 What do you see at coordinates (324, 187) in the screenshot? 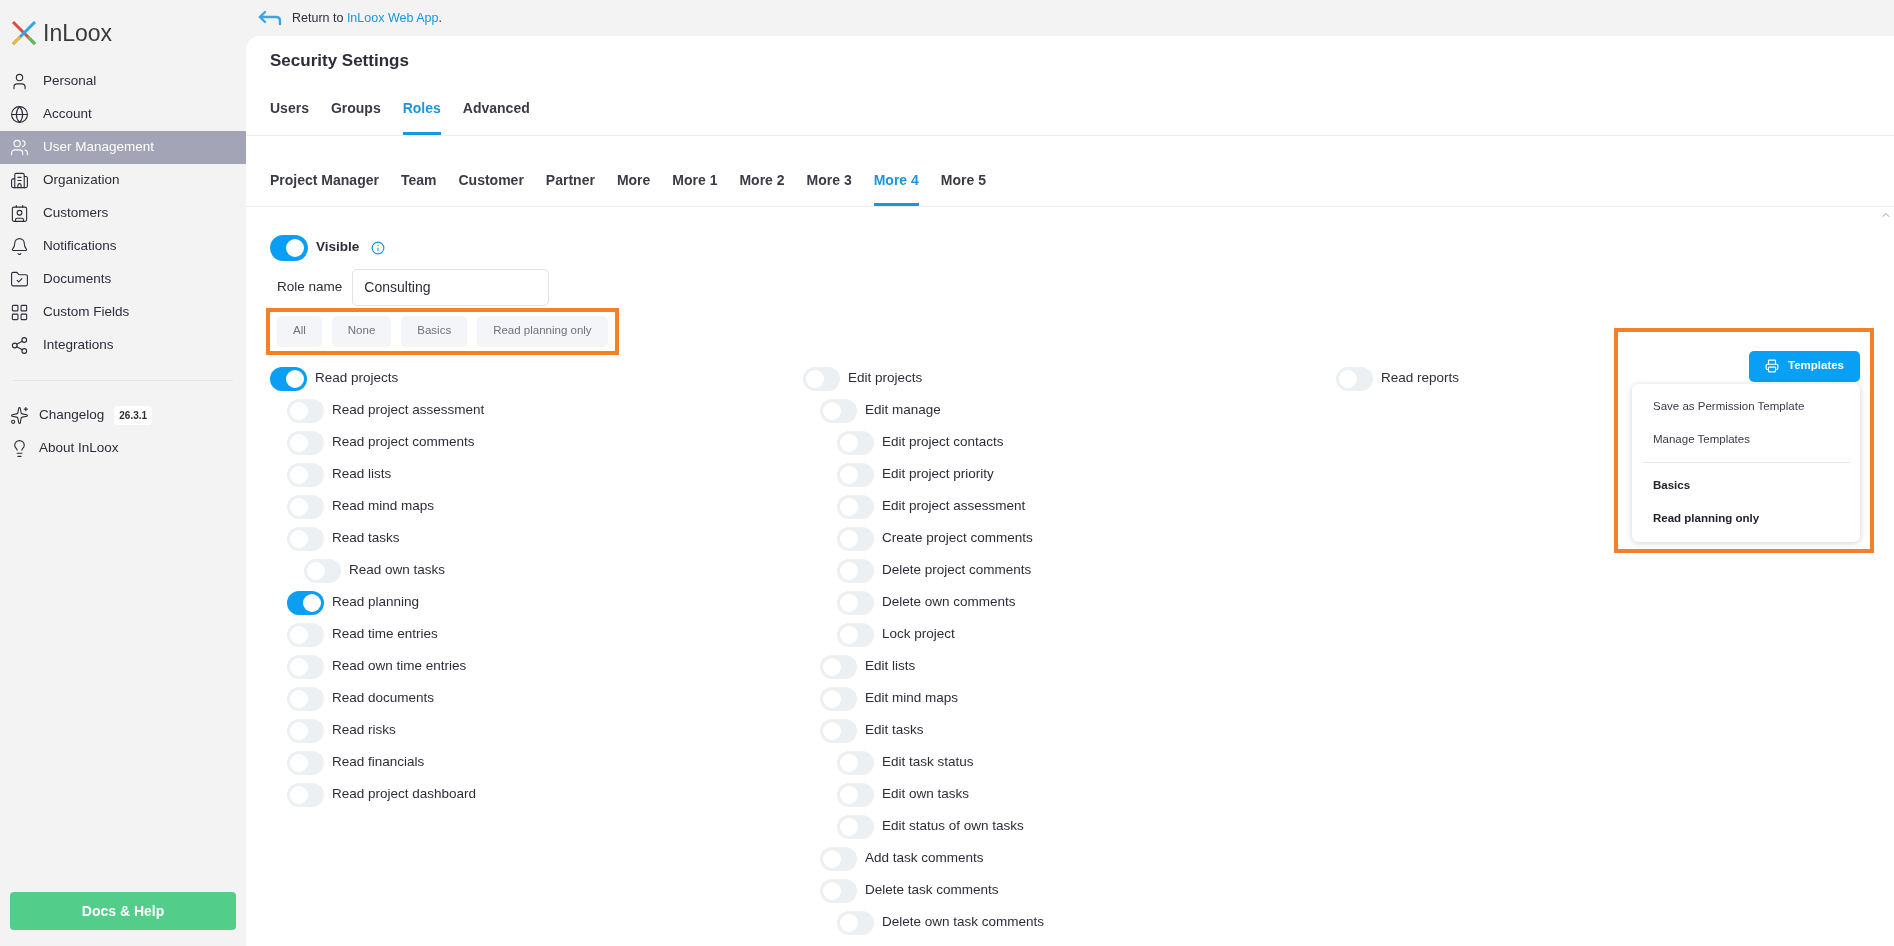
I see `role-tab: Project Manager` at bounding box center [324, 187].